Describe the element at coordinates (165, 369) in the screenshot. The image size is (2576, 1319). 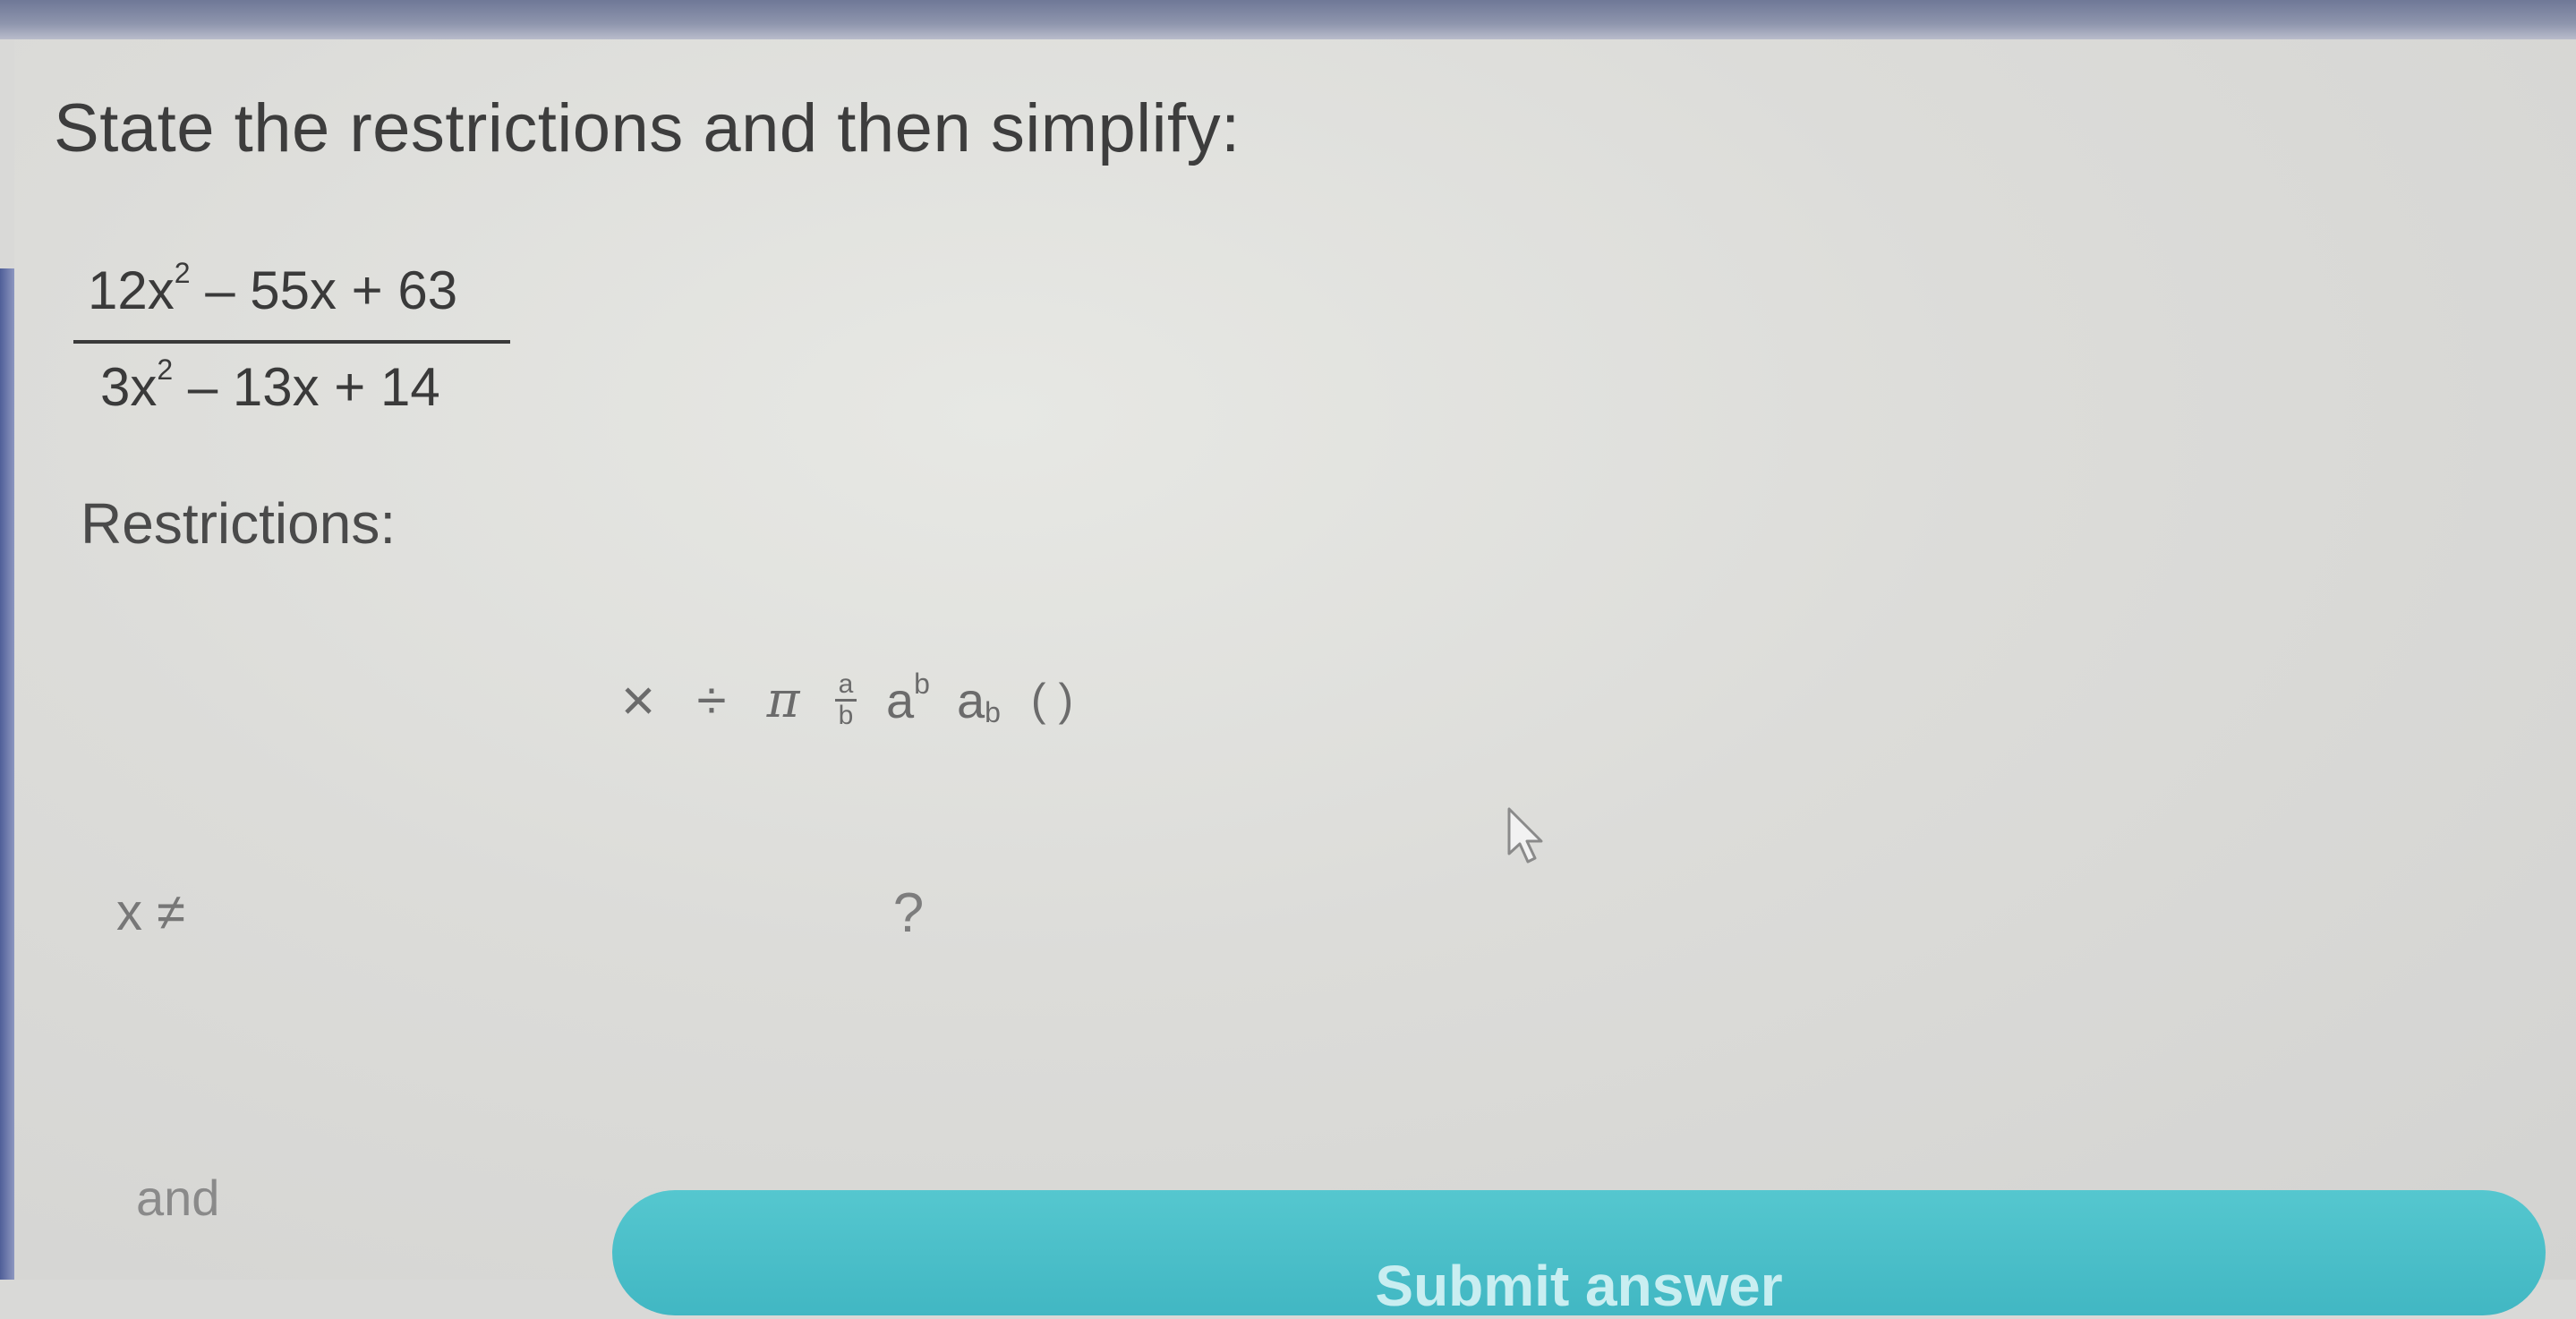
I see `denominator-exponent: 2` at that location.